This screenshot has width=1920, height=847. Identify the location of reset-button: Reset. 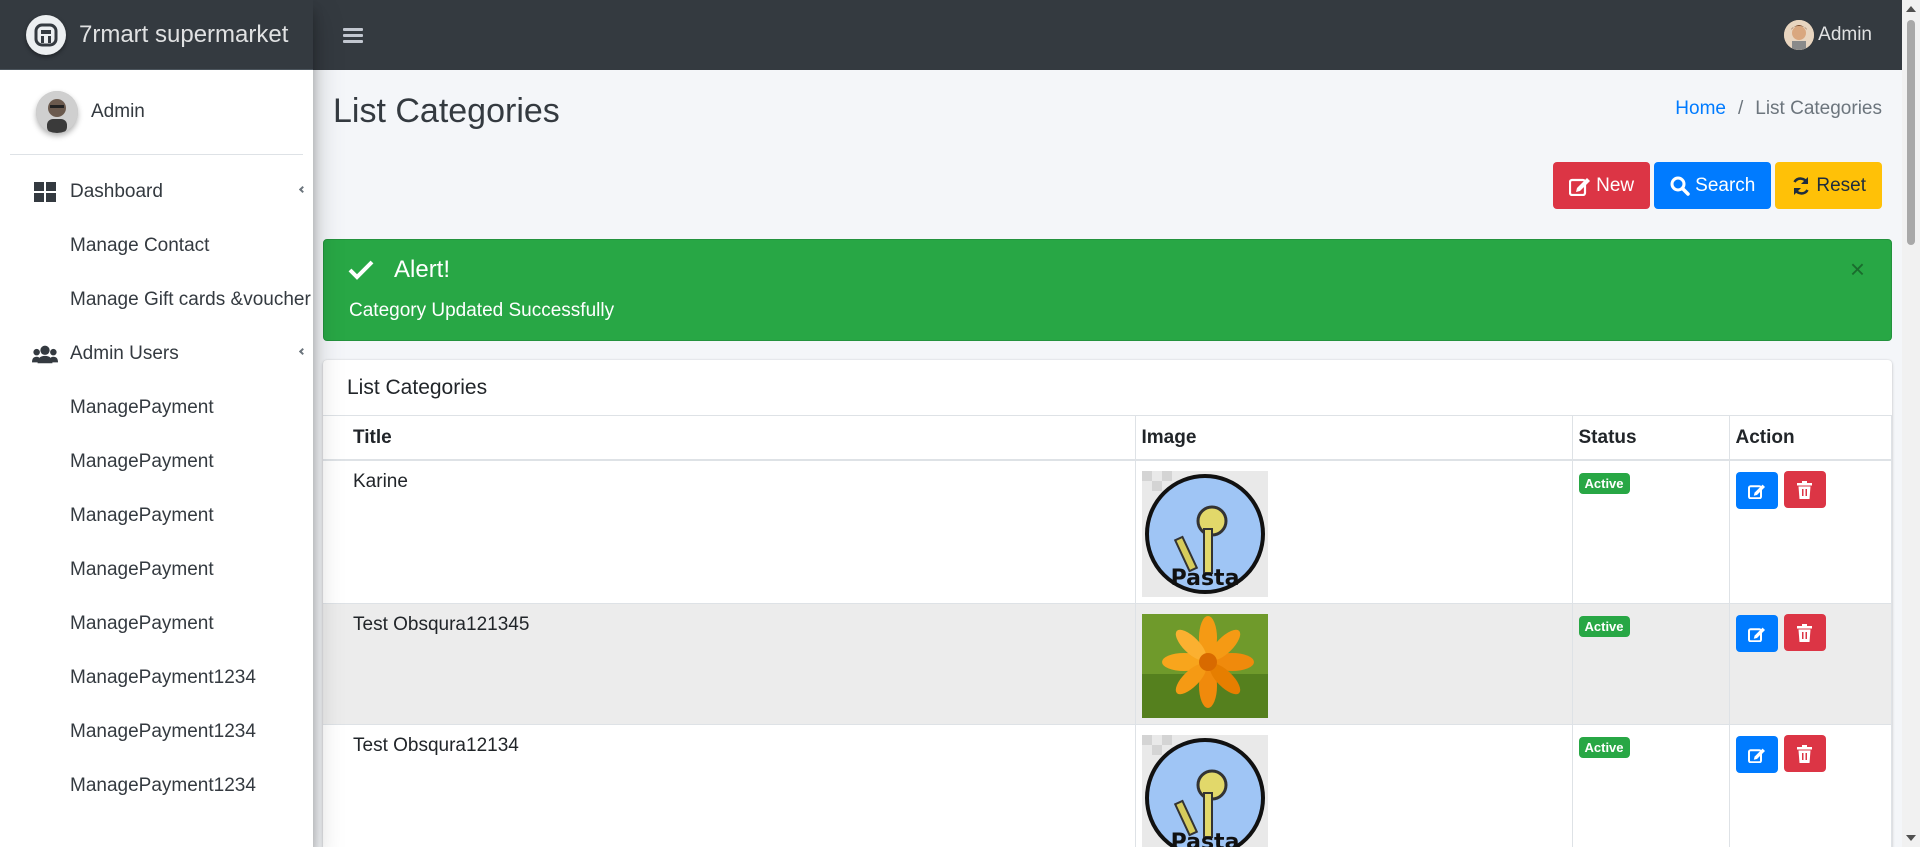
(1828, 185).